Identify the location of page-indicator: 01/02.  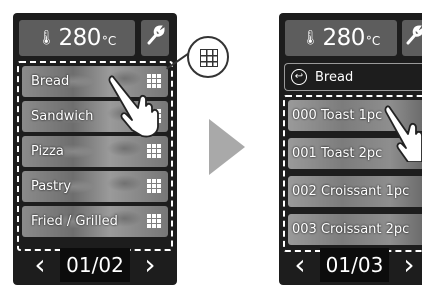
(95, 265).